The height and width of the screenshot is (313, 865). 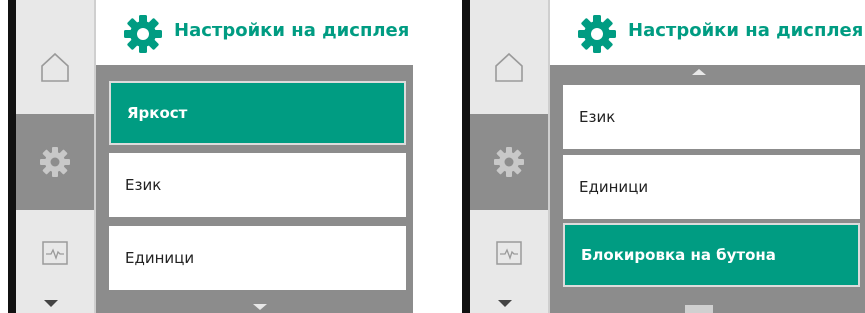 What do you see at coordinates (699, 72) in the screenshot?
I see `scroll-up-icon` at bounding box center [699, 72].